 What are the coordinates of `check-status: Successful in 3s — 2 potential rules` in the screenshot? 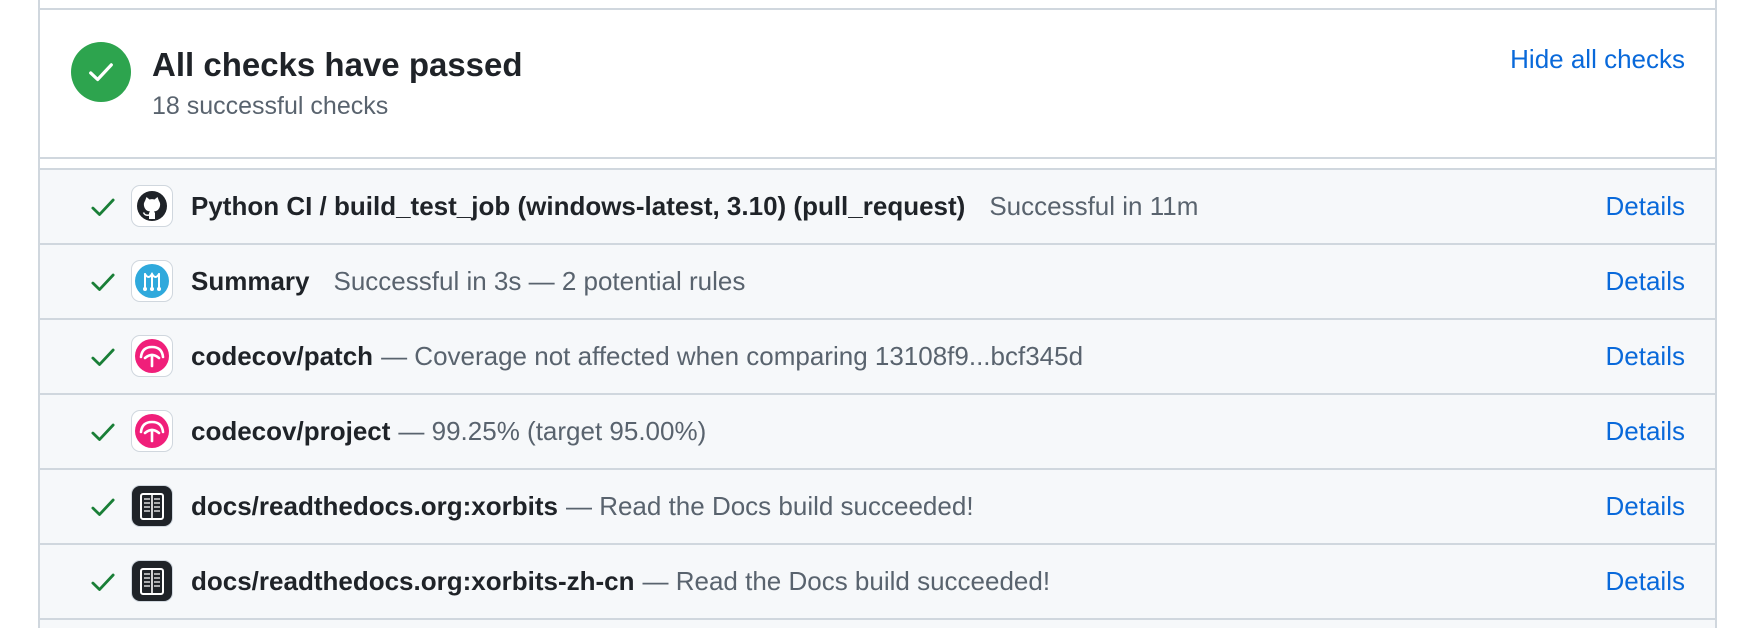 It's located at (539, 281).